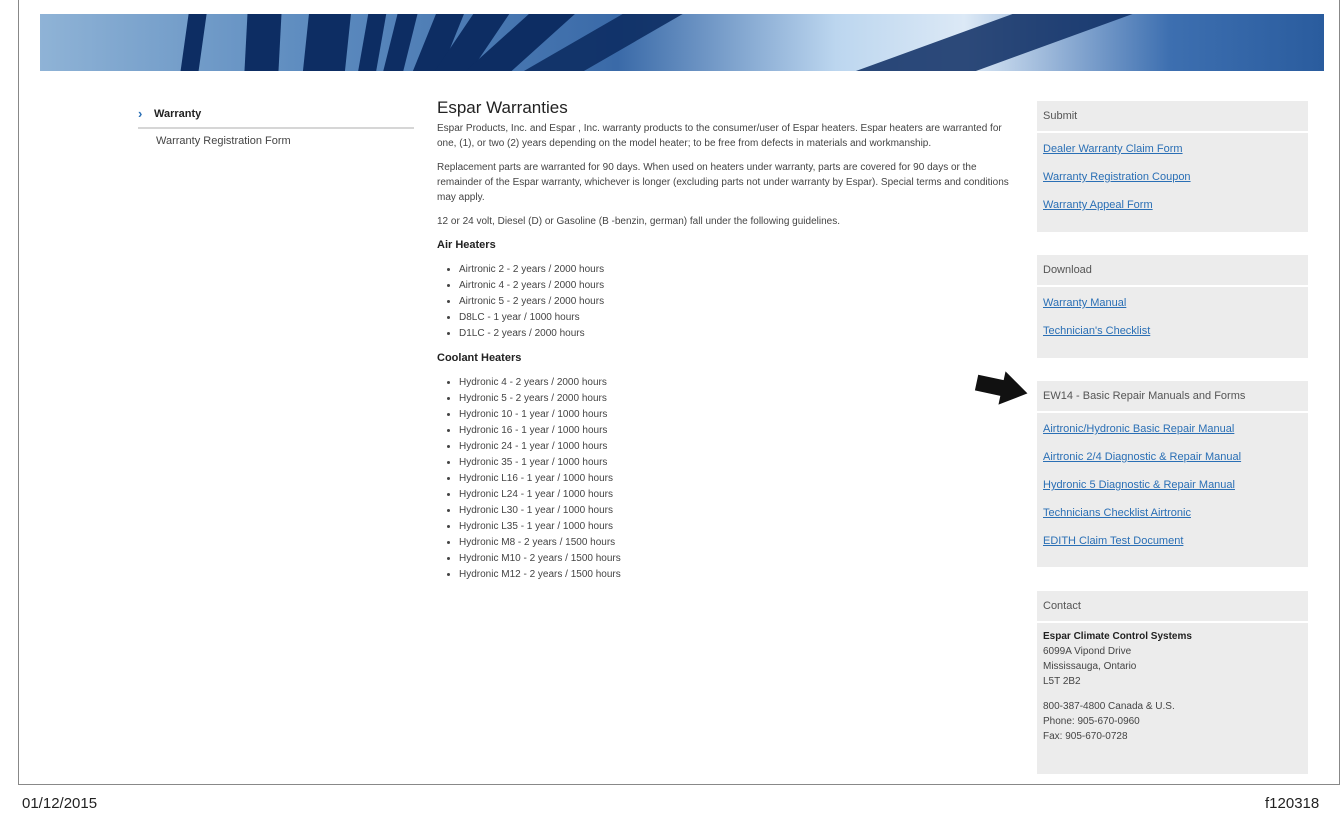  I want to click on list-item: Hydronic M10 - 2 years / 1500 hours, so click(738, 559).